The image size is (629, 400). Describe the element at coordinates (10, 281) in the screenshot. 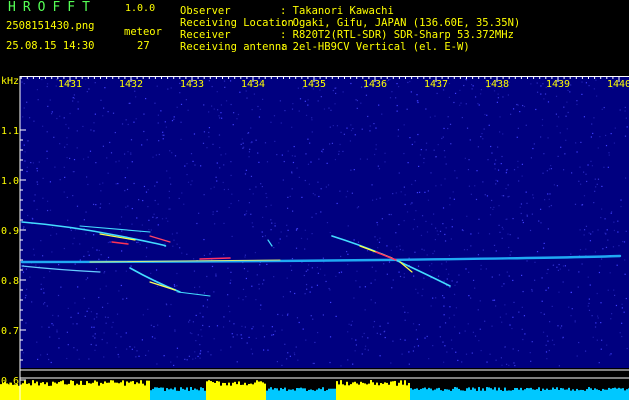

I see `y-tick-label: 0.8` at that location.